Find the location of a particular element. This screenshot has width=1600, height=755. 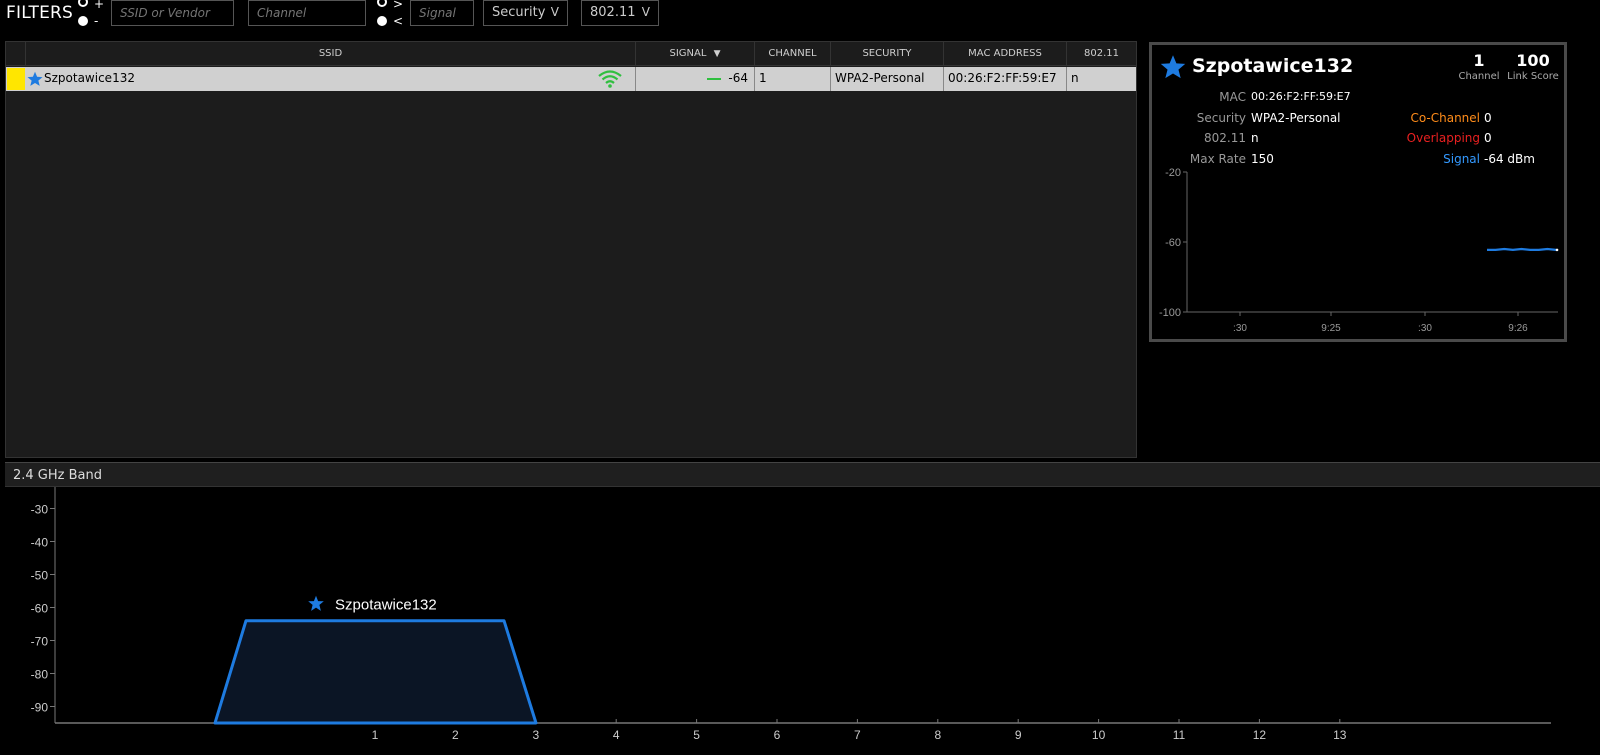

overlapping-value: 0 is located at coordinates (1488, 138).